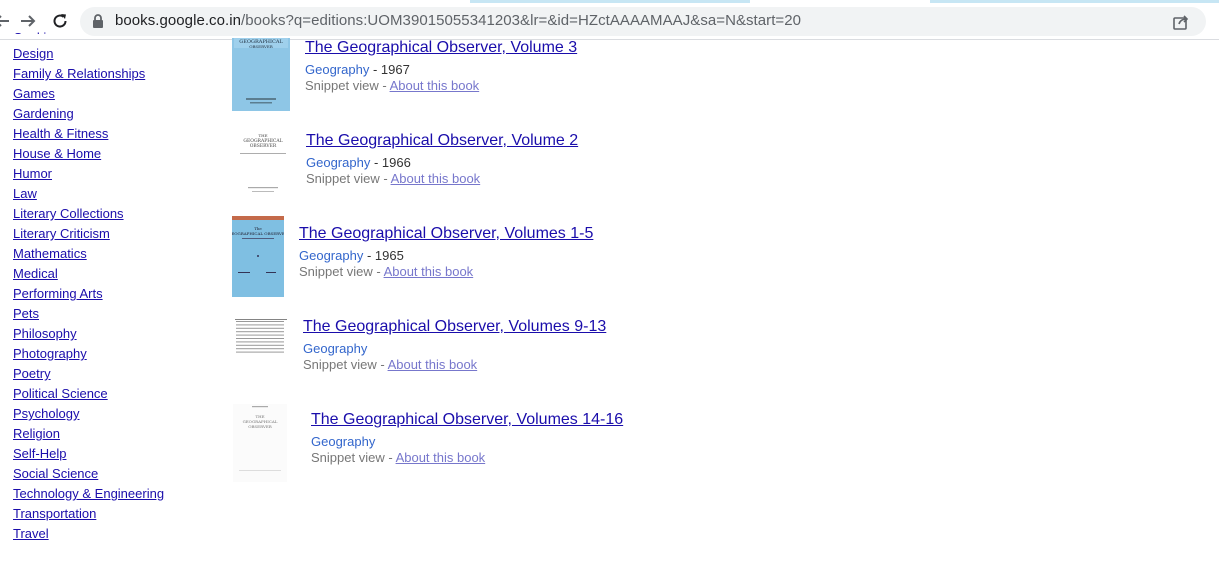  Describe the element at coordinates (113, 154) in the screenshot. I see `sidebar-item-house-home: House & Home` at that location.